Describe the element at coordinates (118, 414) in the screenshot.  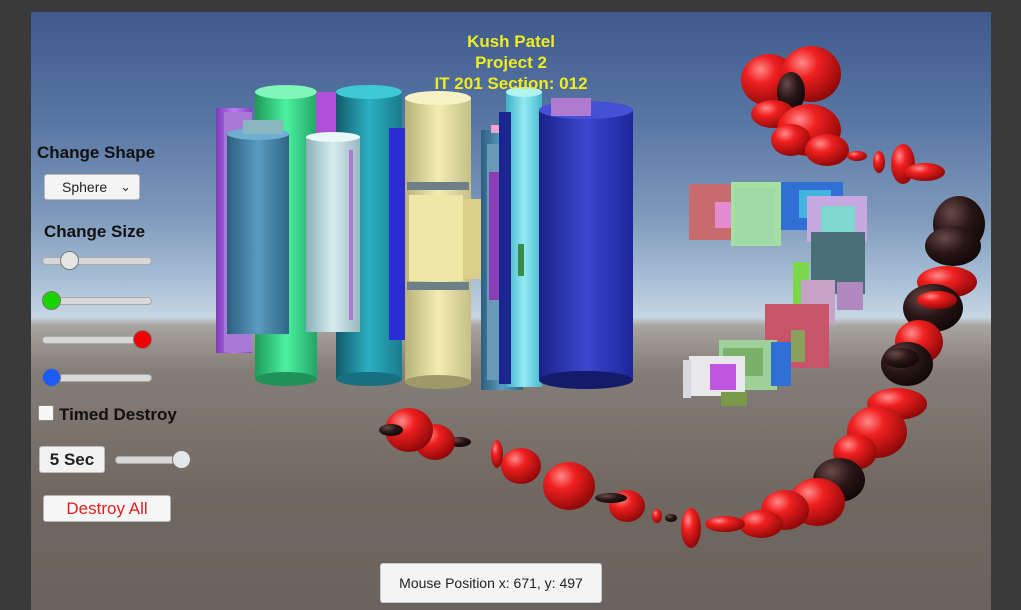
I see `timed-destroy-label: Timed Destroy` at that location.